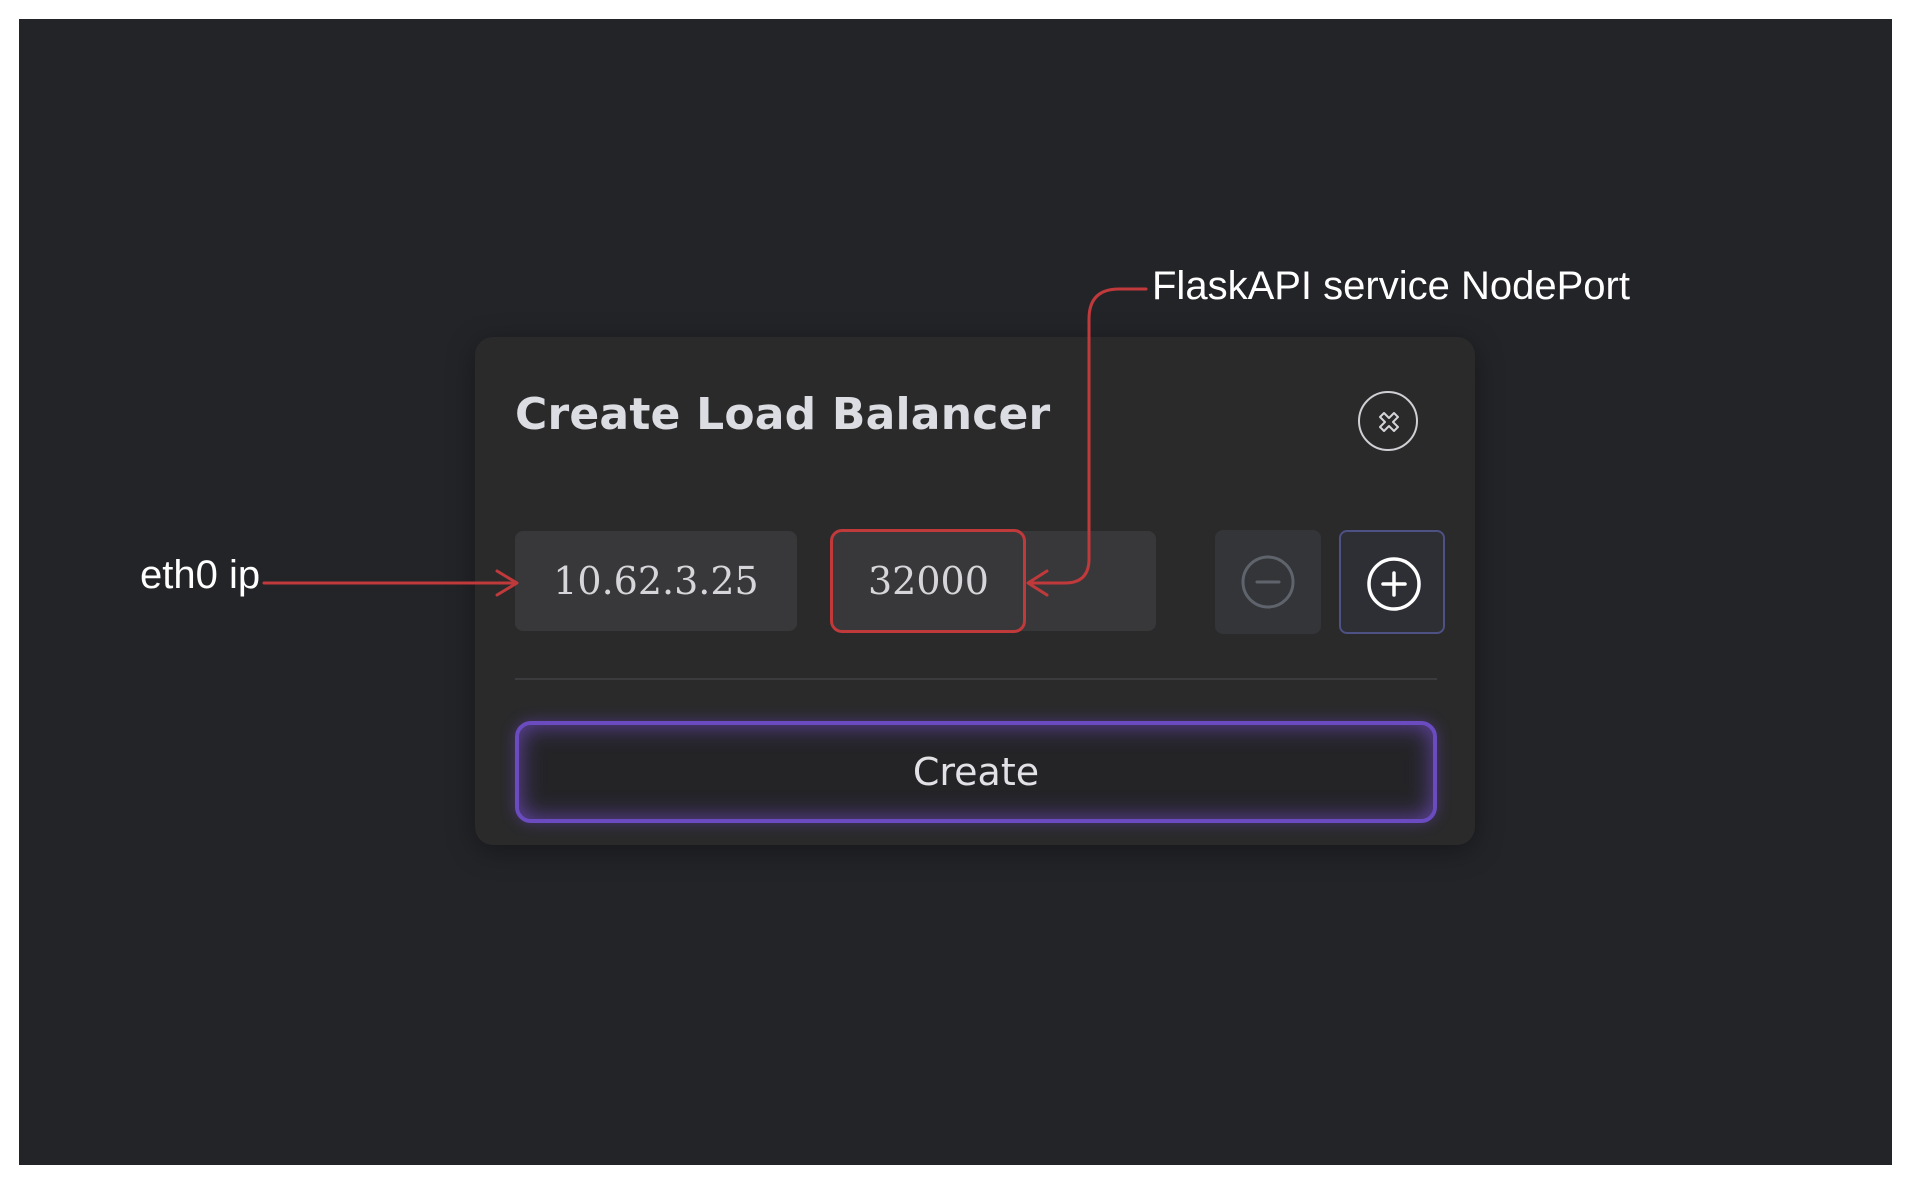  What do you see at coordinates (390, 583) in the screenshot?
I see `eth0-arrow` at bounding box center [390, 583].